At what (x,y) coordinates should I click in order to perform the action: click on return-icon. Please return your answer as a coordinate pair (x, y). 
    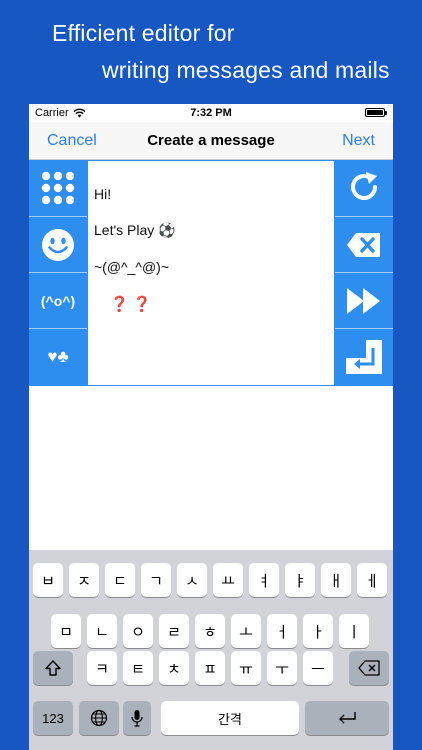
    Looking at the image, I should click on (364, 356).